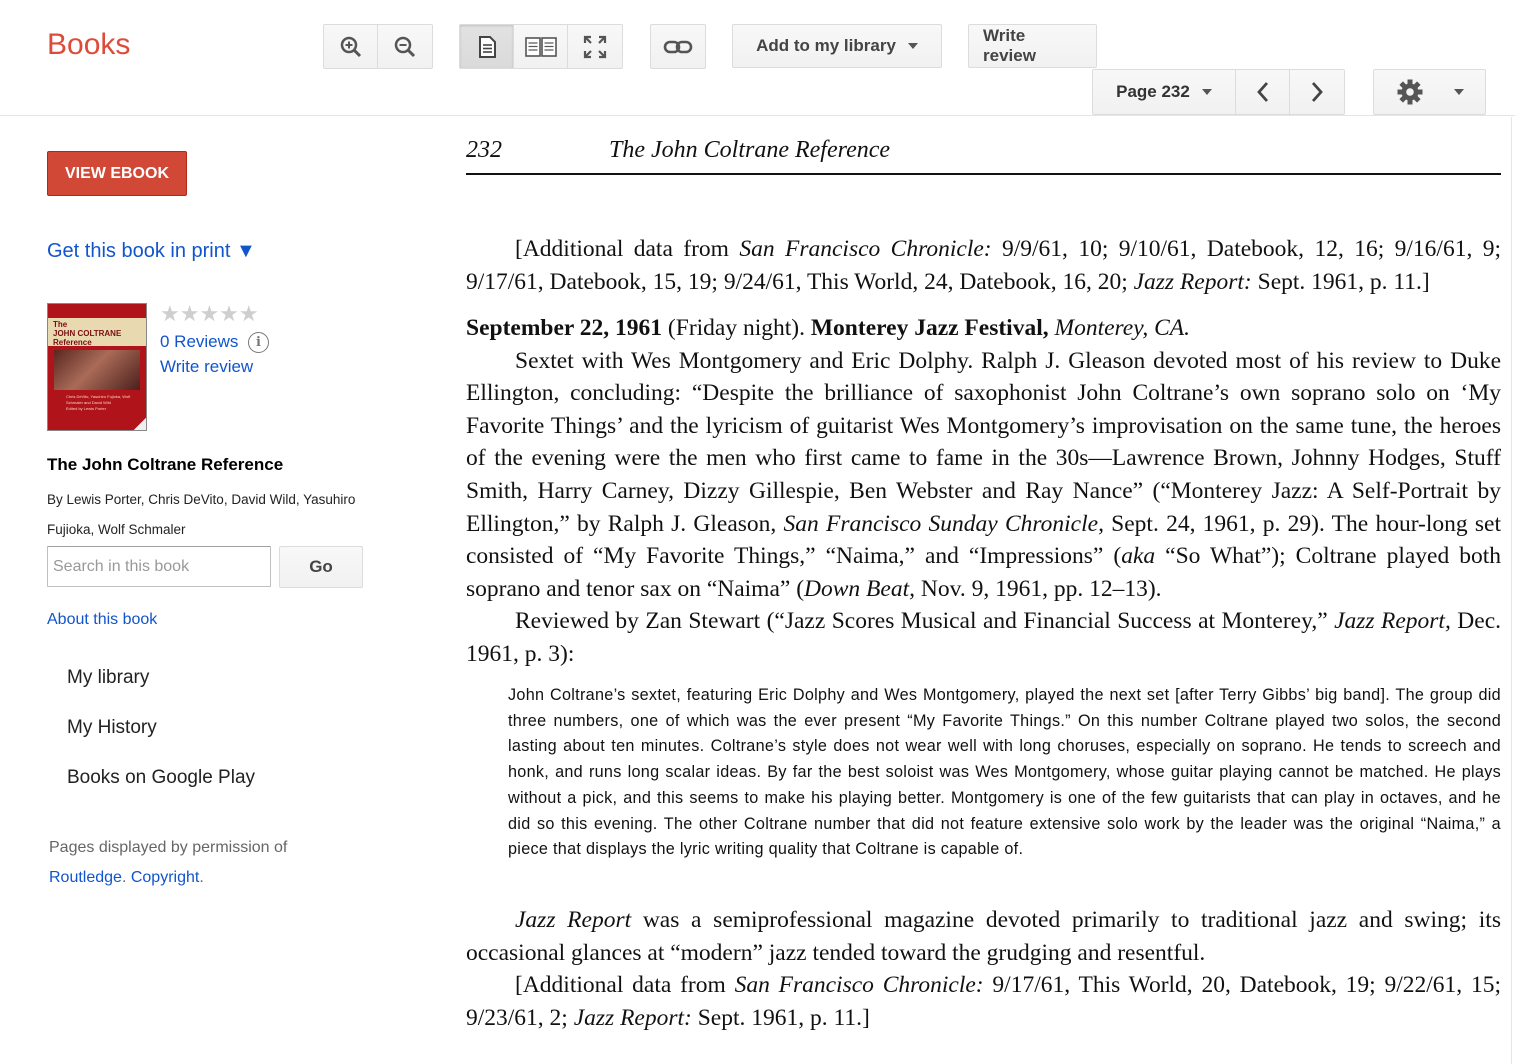 The height and width of the screenshot is (1064, 1515). What do you see at coordinates (484, 150) in the screenshot?
I see `page-number: 232` at bounding box center [484, 150].